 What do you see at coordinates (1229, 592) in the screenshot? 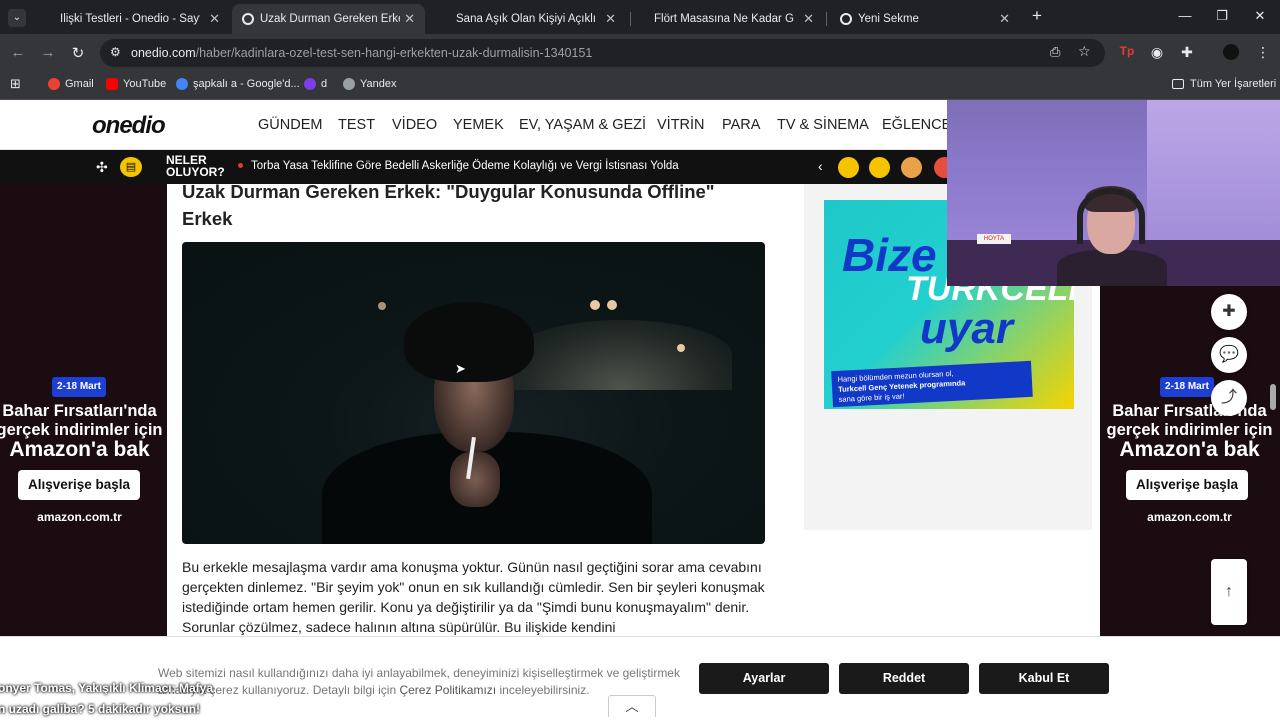
I see `back-to-top-icon: ↑` at bounding box center [1229, 592].